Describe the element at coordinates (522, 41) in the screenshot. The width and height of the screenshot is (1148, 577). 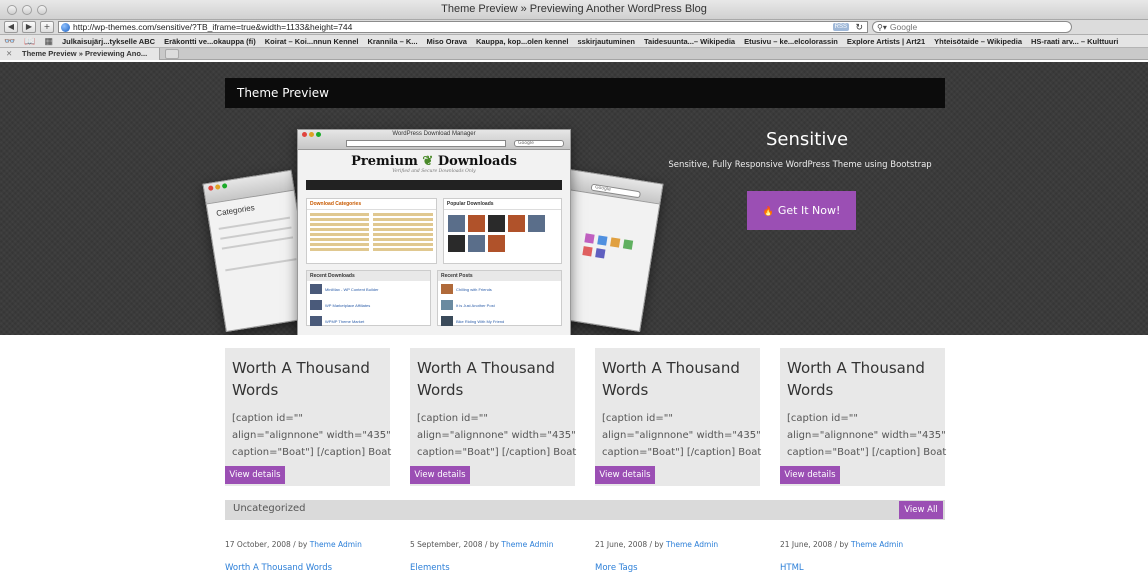
I see `bookmark-item: Kauppa, kop...olen kennel` at that location.